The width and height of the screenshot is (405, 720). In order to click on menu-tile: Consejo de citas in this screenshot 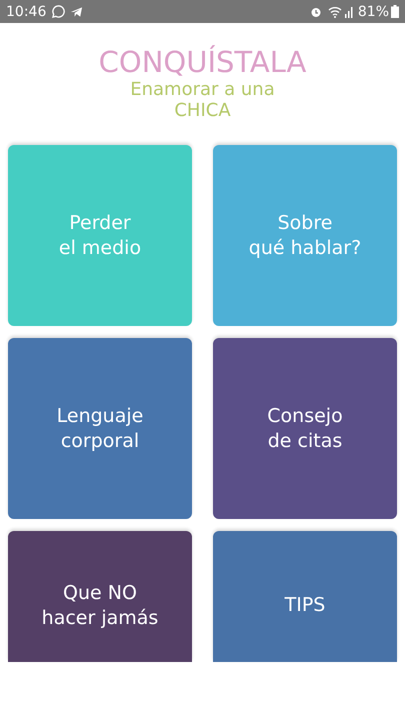, I will do `click(305, 428)`.